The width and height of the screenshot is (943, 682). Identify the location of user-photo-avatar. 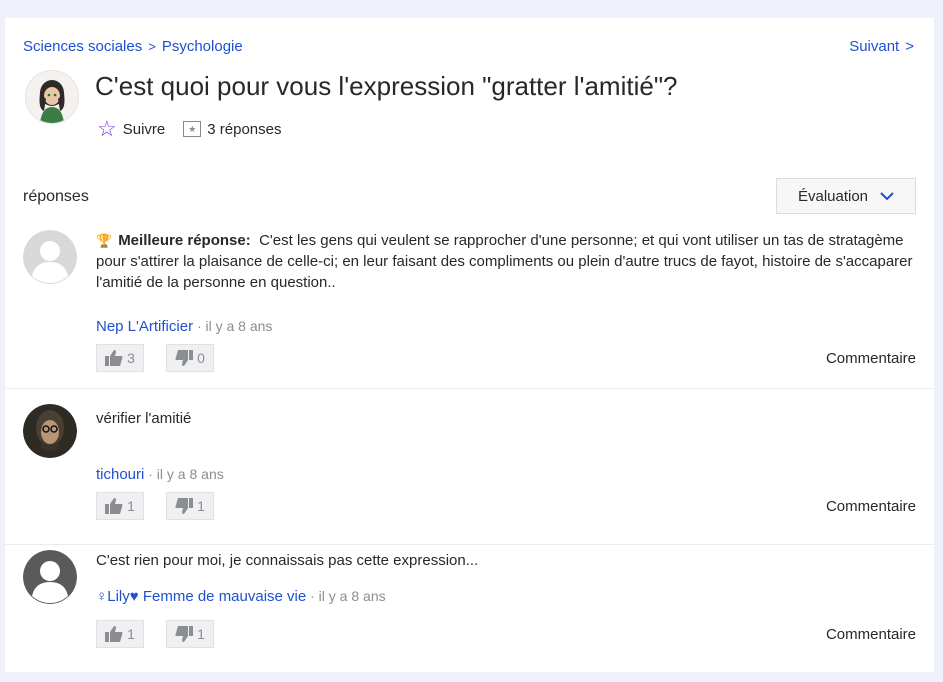
(50, 431).